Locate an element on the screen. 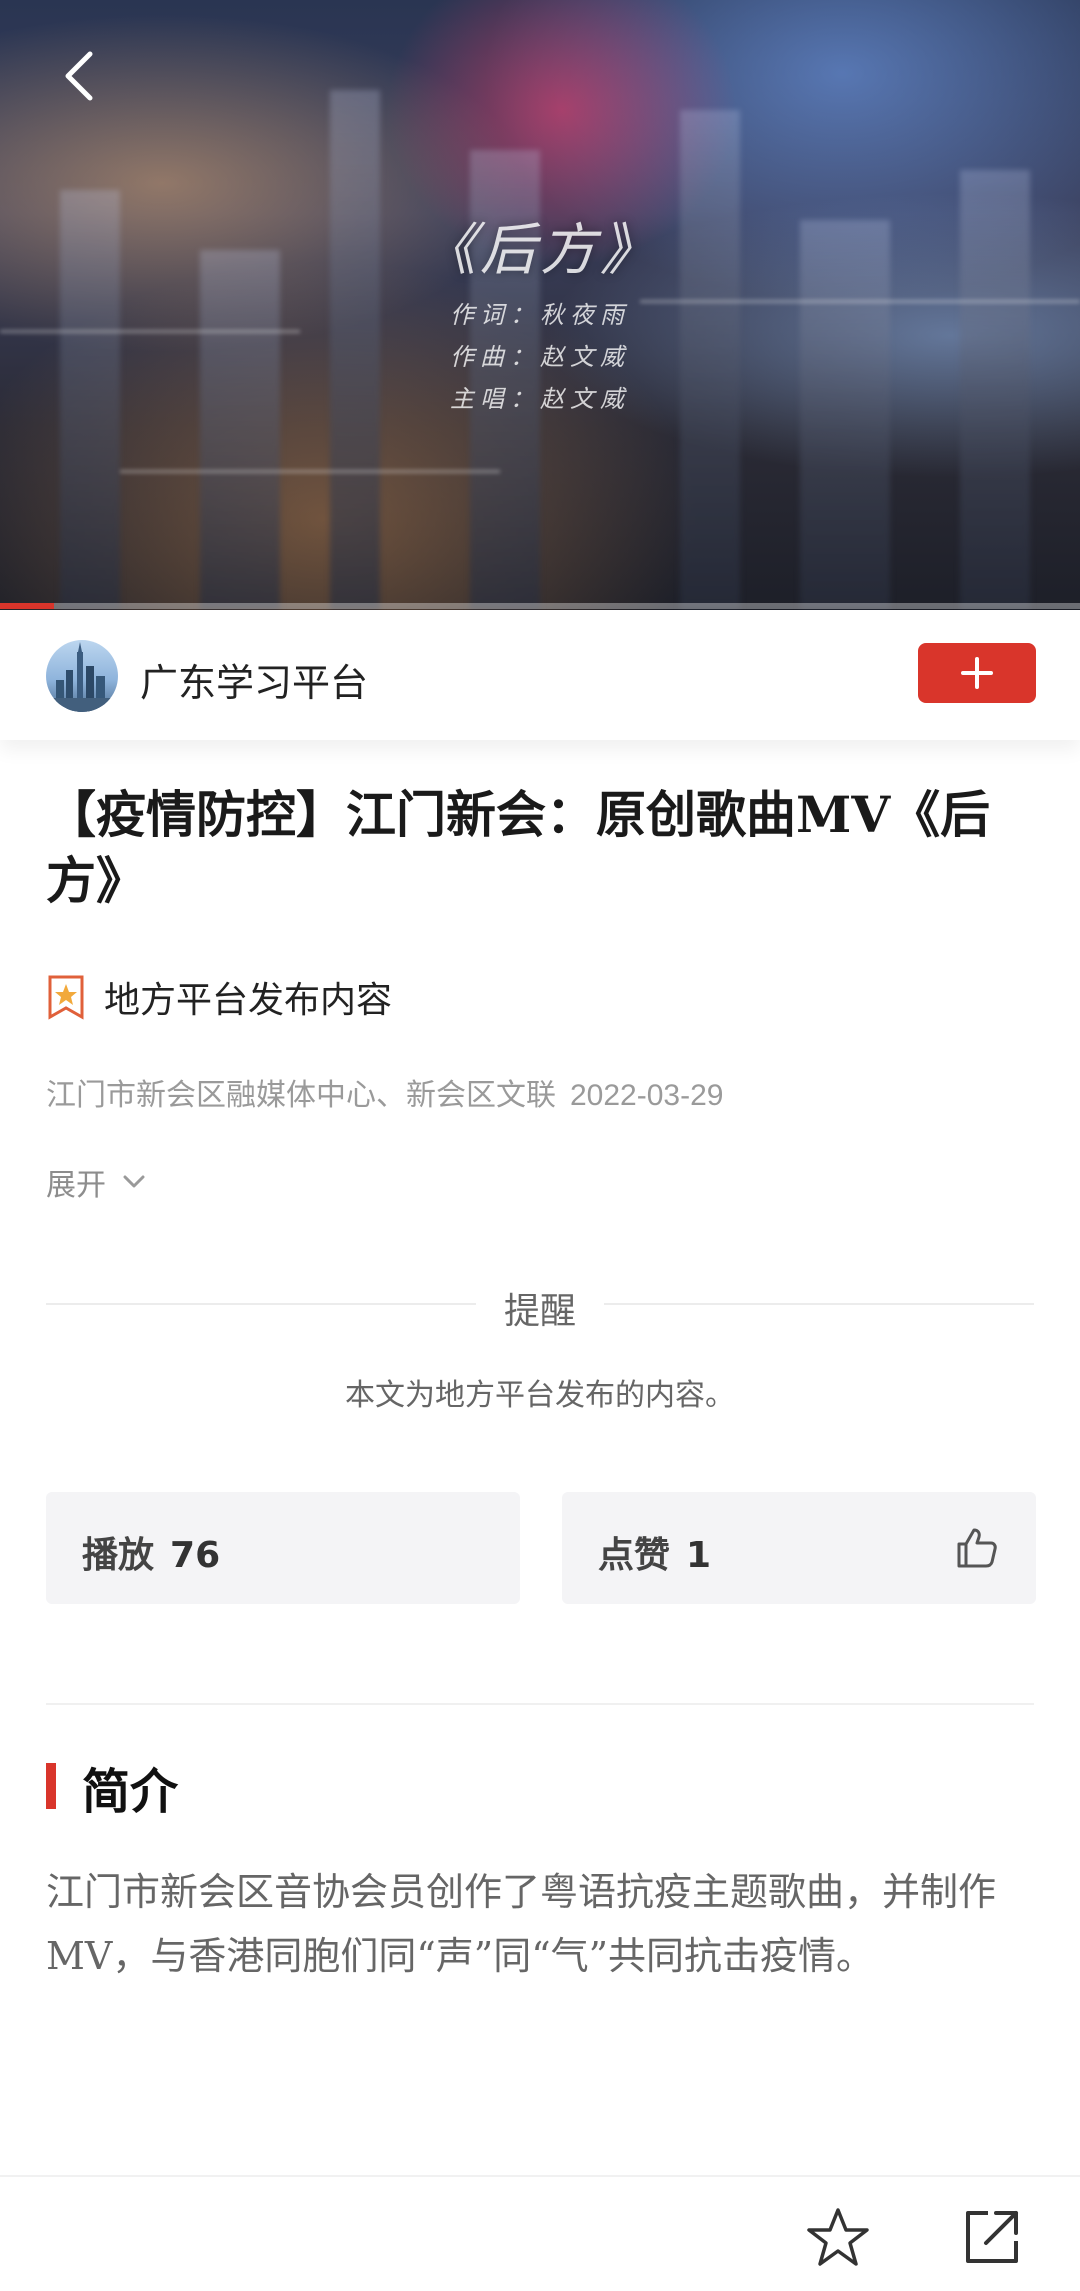 This screenshot has height=2291, width=1080. section-accent-bar is located at coordinates (51, 1786).